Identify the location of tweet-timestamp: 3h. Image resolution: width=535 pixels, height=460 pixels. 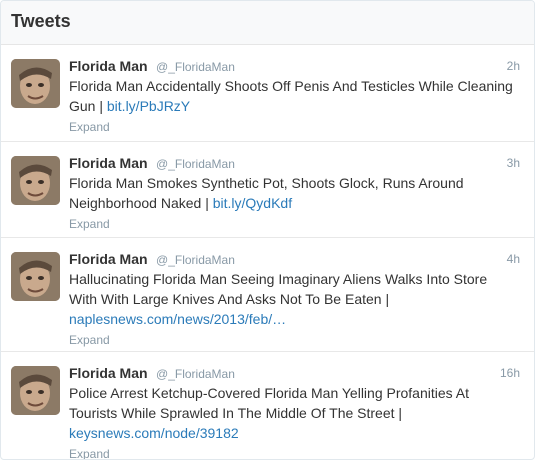
(513, 163).